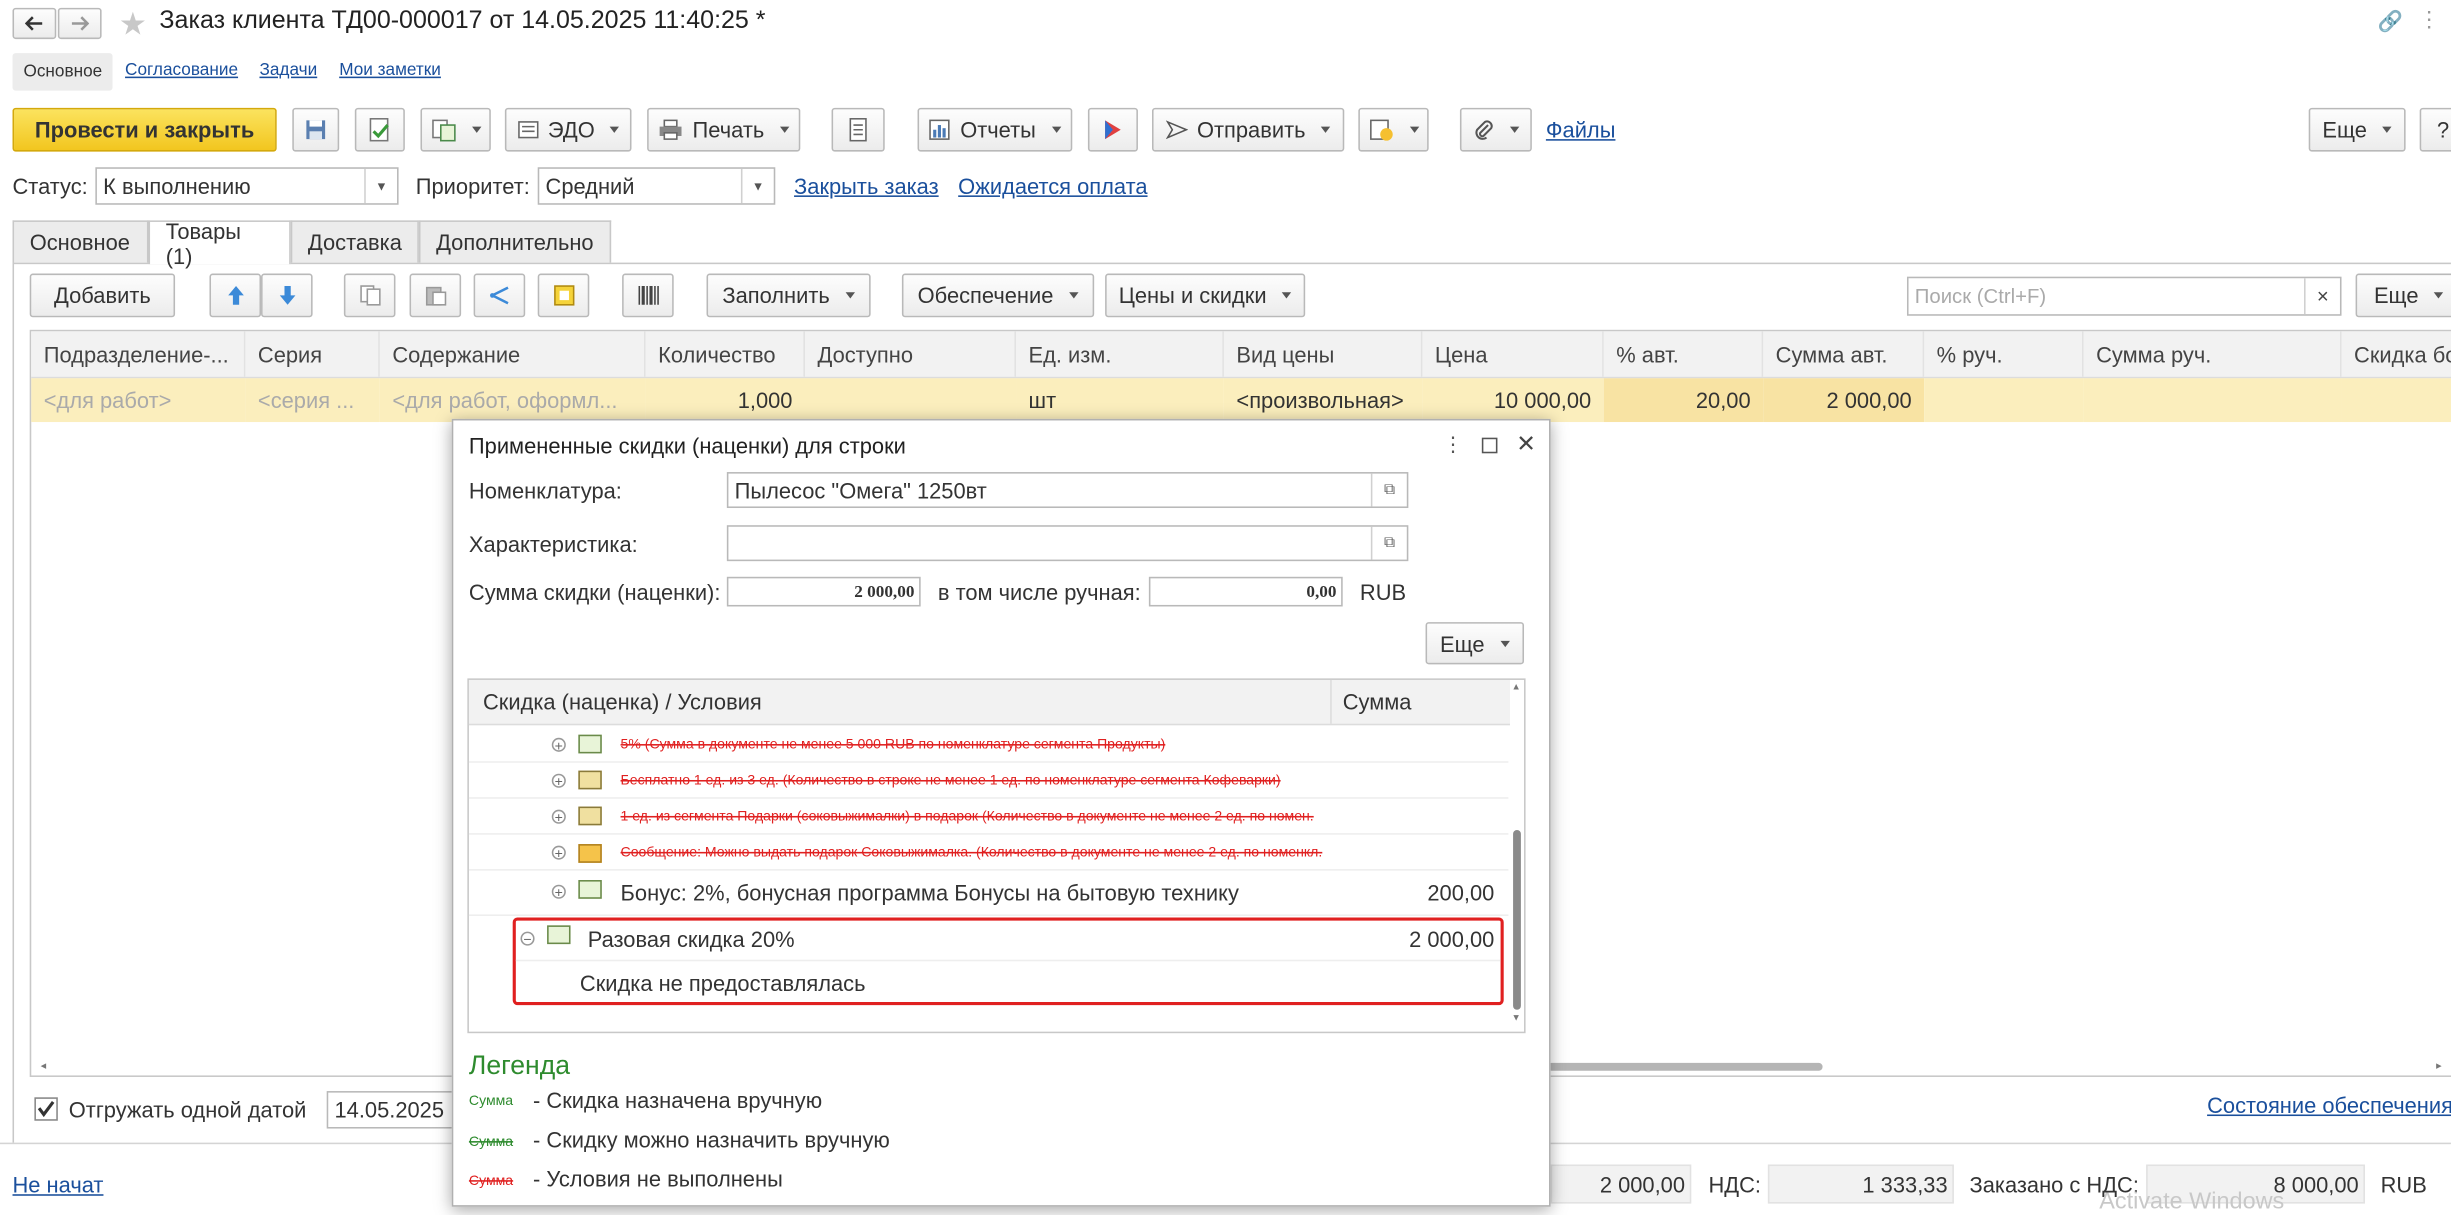  What do you see at coordinates (1516, 1018) in the screenshot?
I see `scroll-down-icon: ▼` at bounding box center [1516, 1018].